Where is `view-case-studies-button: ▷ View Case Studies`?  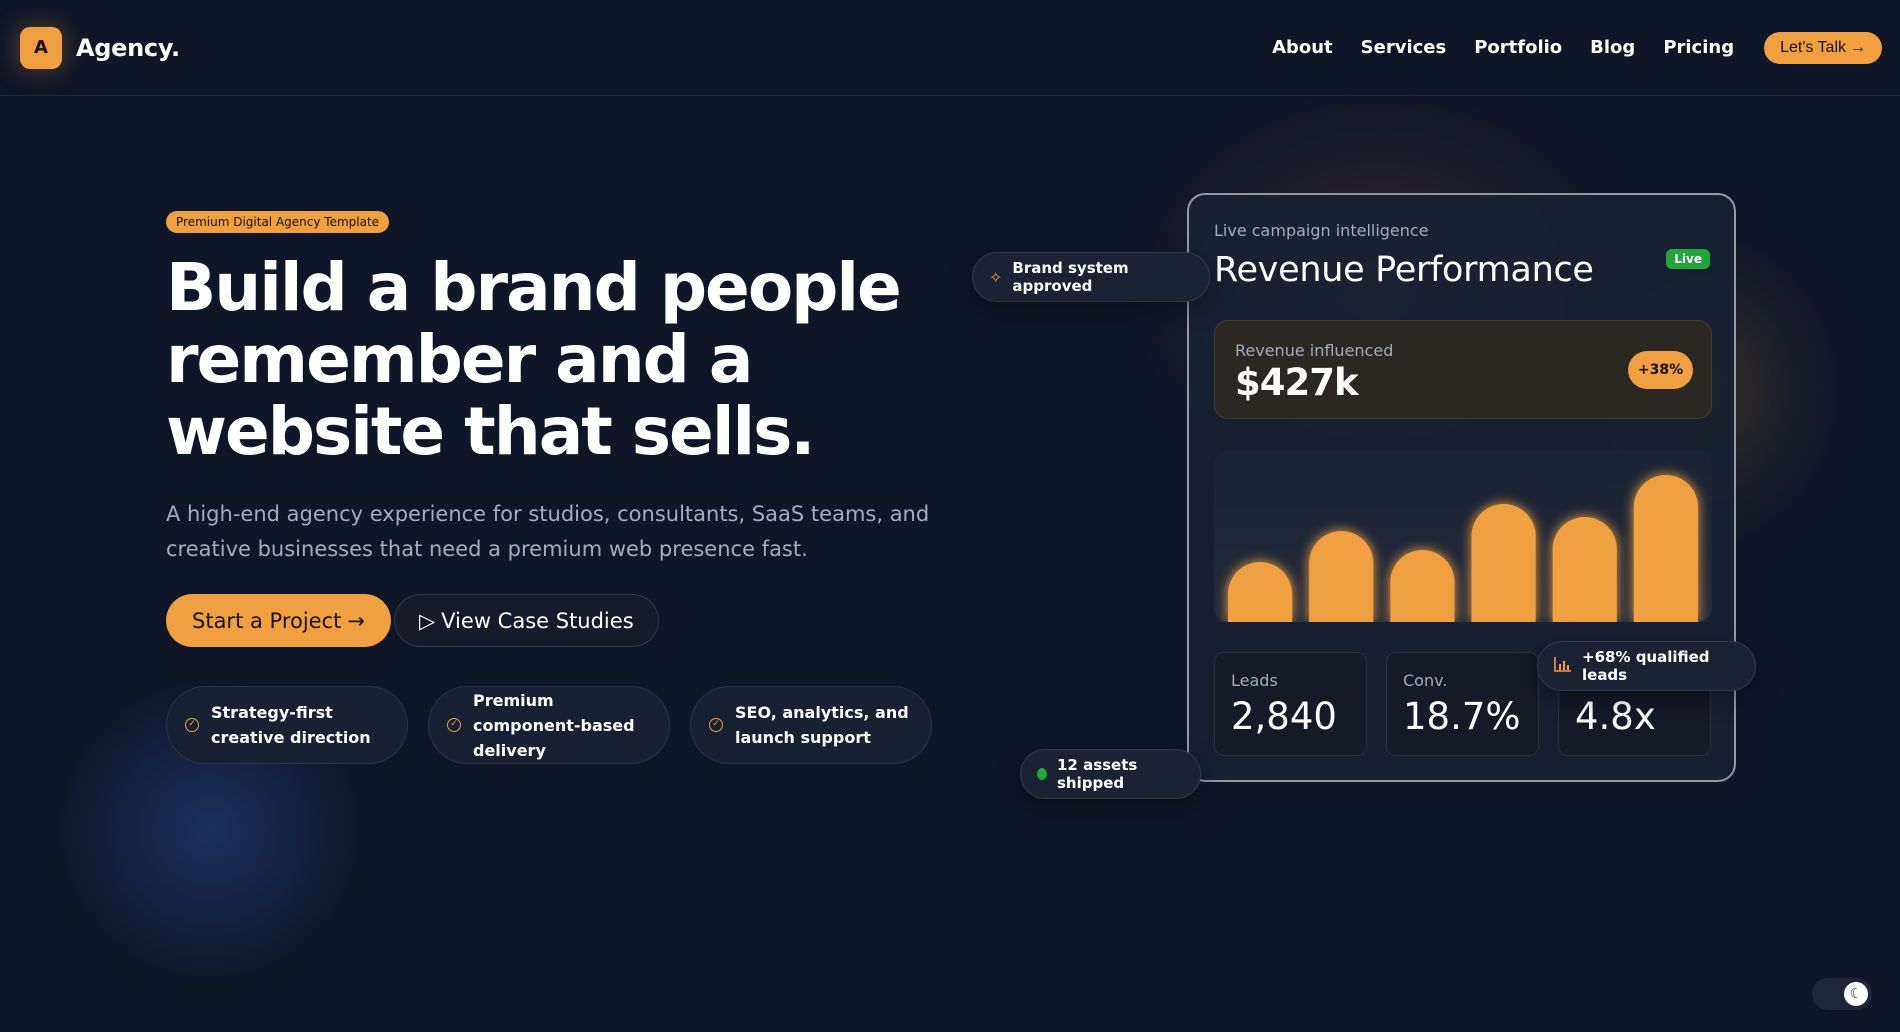 view-case-studies-button: ▷ View Case Studies is located at coordinates (526, 620).